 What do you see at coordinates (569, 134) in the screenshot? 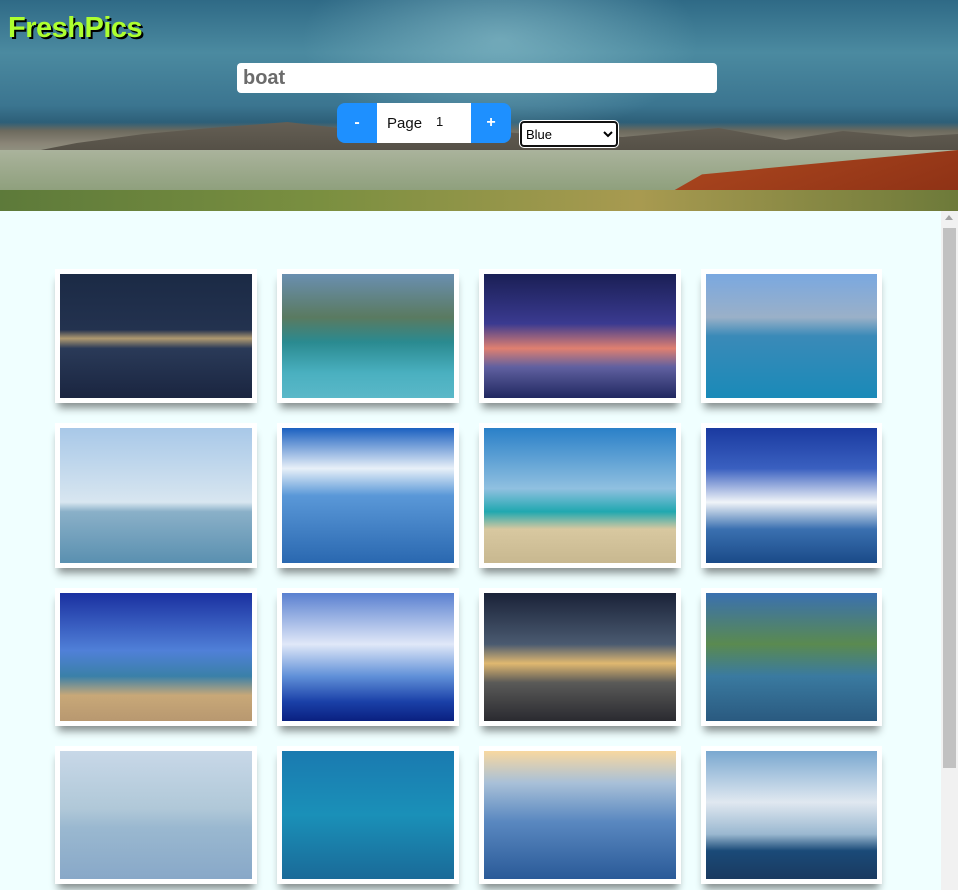
I see `color-filter-select: Blue` at bounding box center [569, 134].